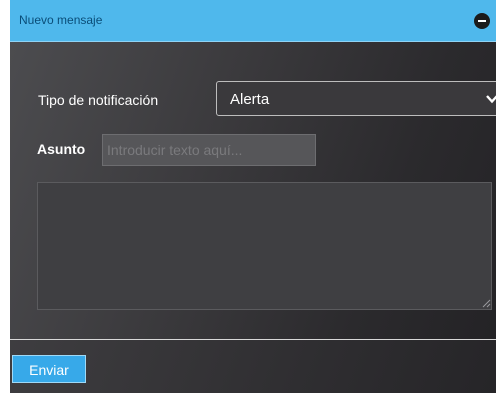 The width and height of the screenshot is (496, 393). I want to click on panel-header: Nuevo mensaje, so click(253, 21).